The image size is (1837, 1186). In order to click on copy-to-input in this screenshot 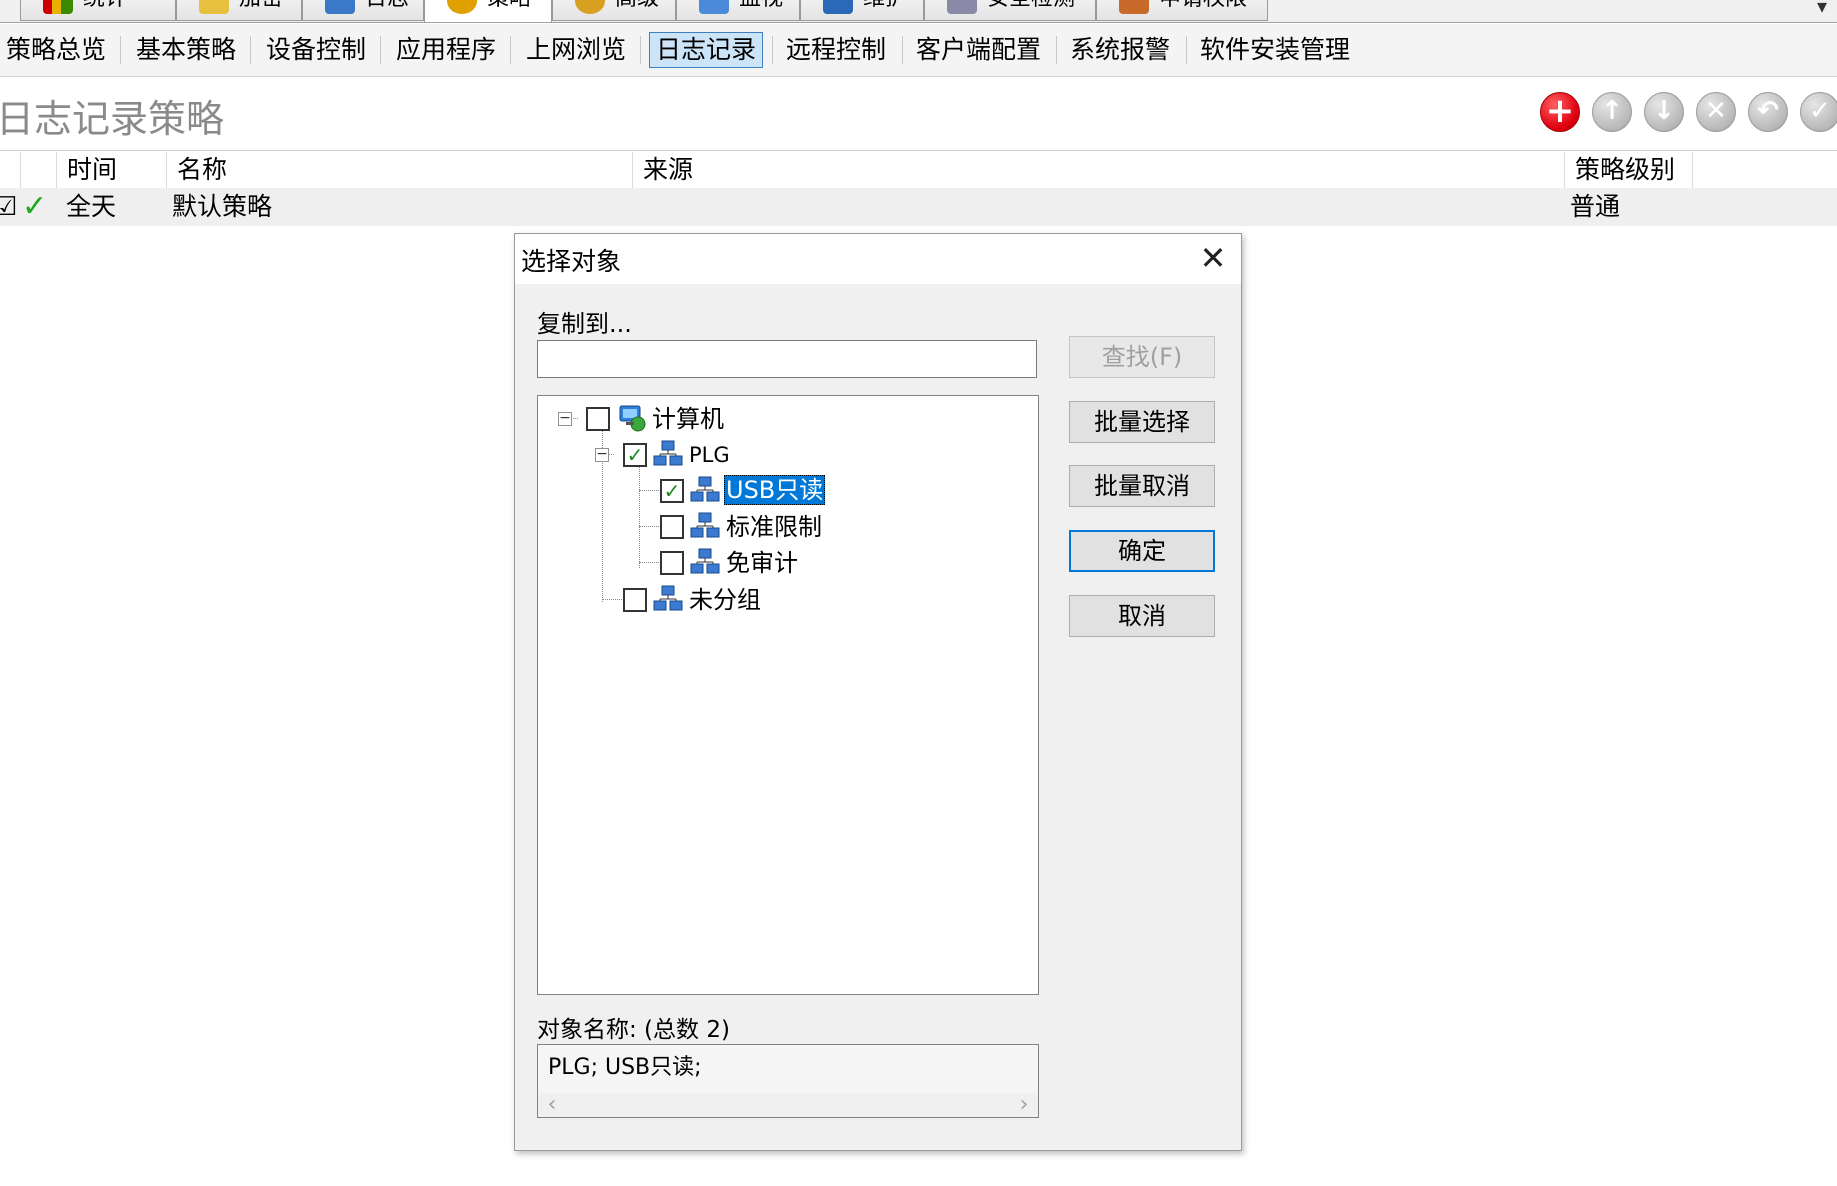, I will do `click(787, 359)`.